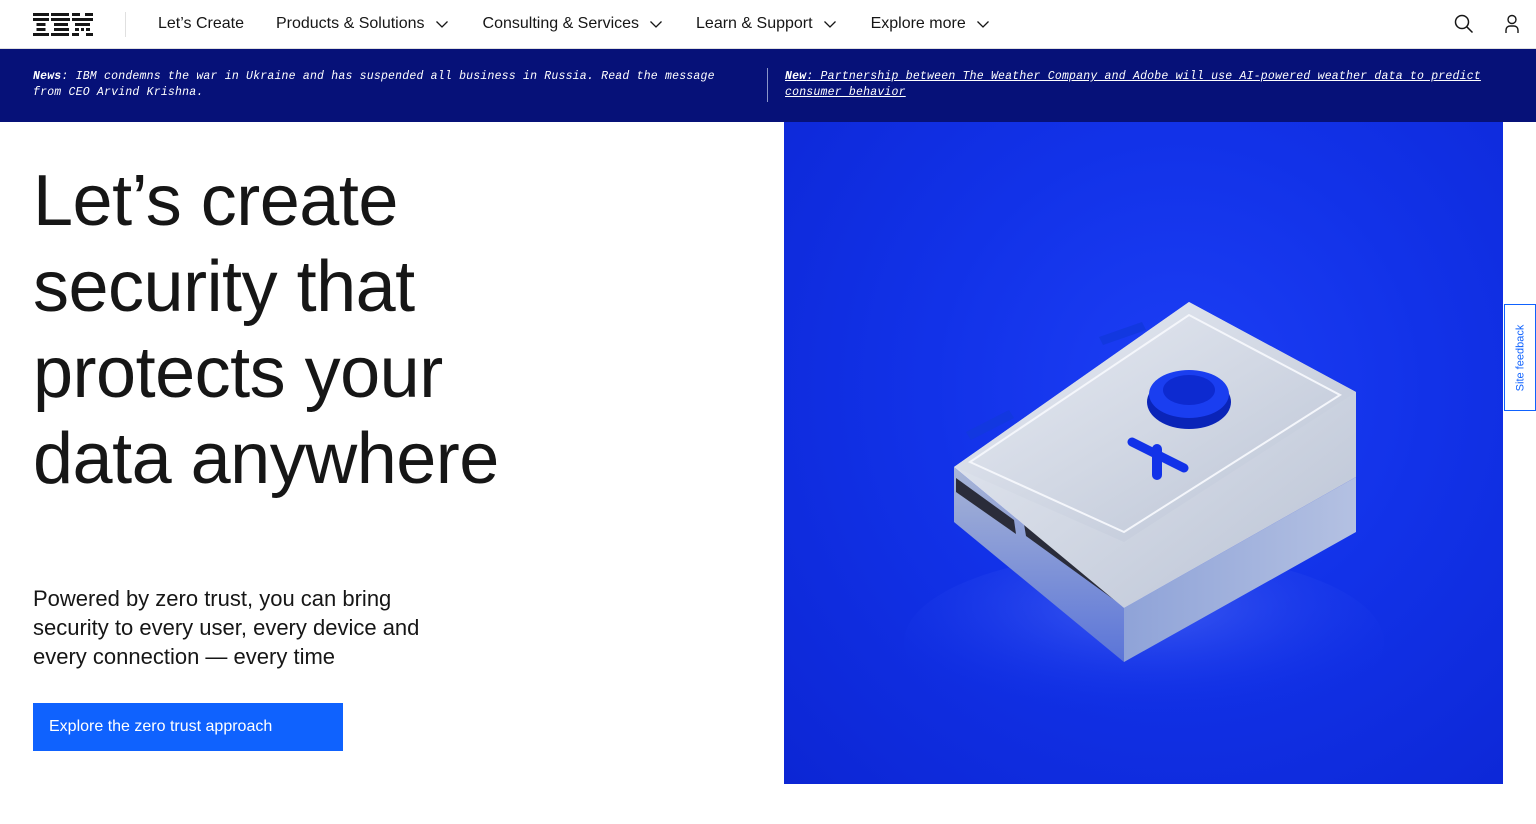 This screenshot has height=824, width=1536. I want to click on nav-item-label: Learn & Support, so click(754, 23).